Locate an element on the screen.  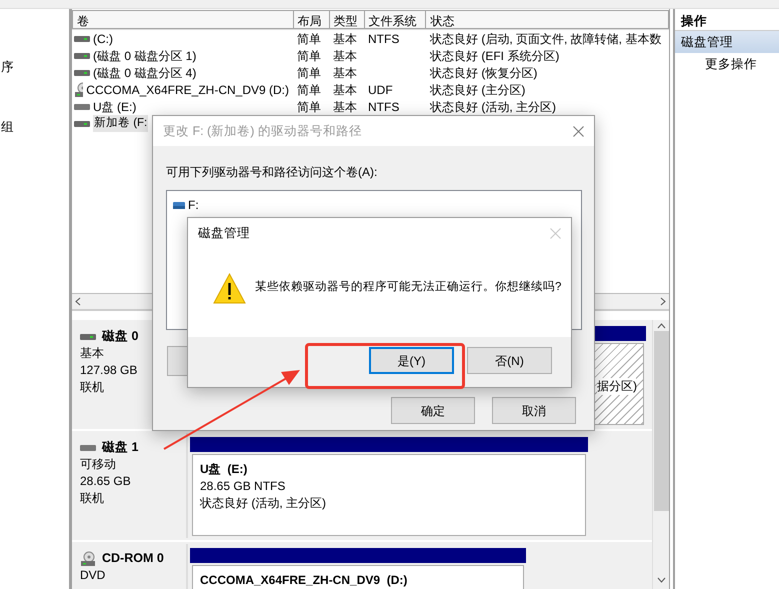
partition-panel: U盘 (E:) 28.65 GB NTFS 状态良好 (活动, 主分区) is located at coordinates (389, 495).